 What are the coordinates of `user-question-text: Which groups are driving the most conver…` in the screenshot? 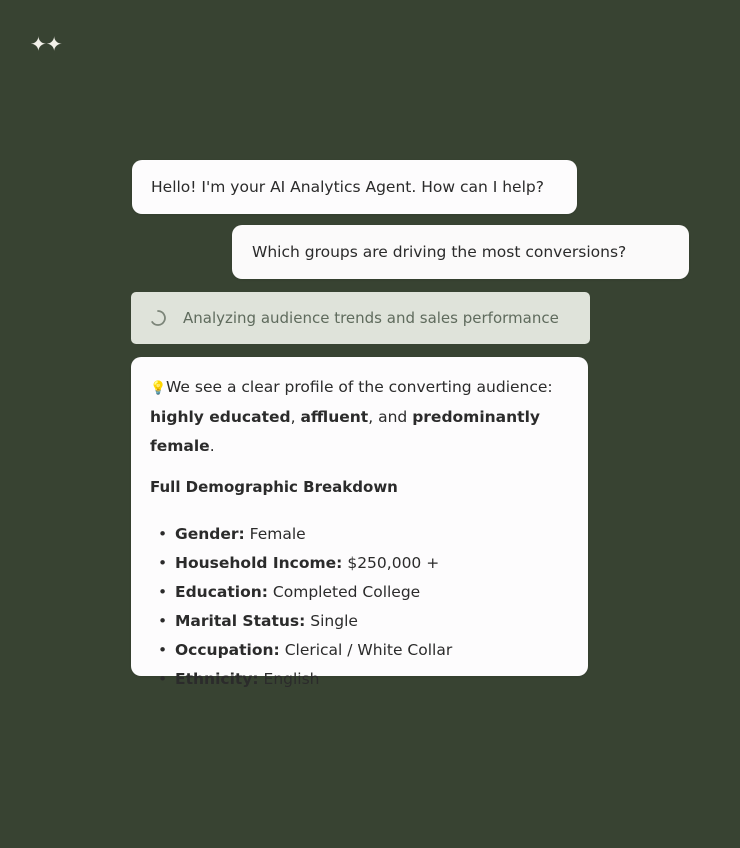 It's located at (439, 252).